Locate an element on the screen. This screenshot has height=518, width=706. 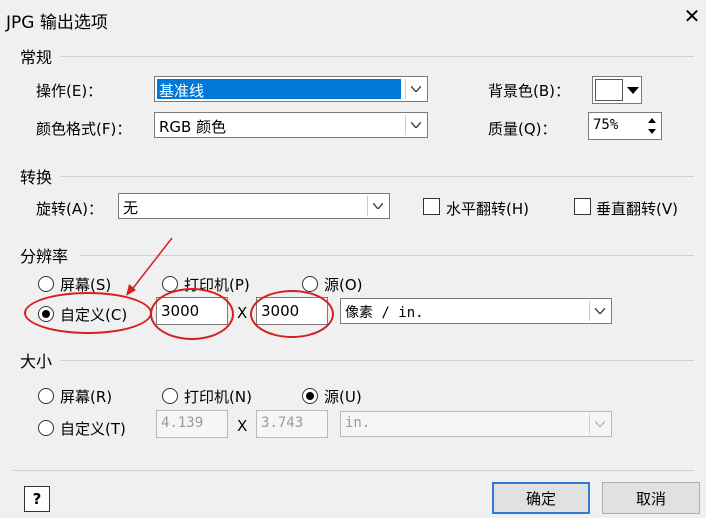
footer-divider is located at coordinates (353, 470).